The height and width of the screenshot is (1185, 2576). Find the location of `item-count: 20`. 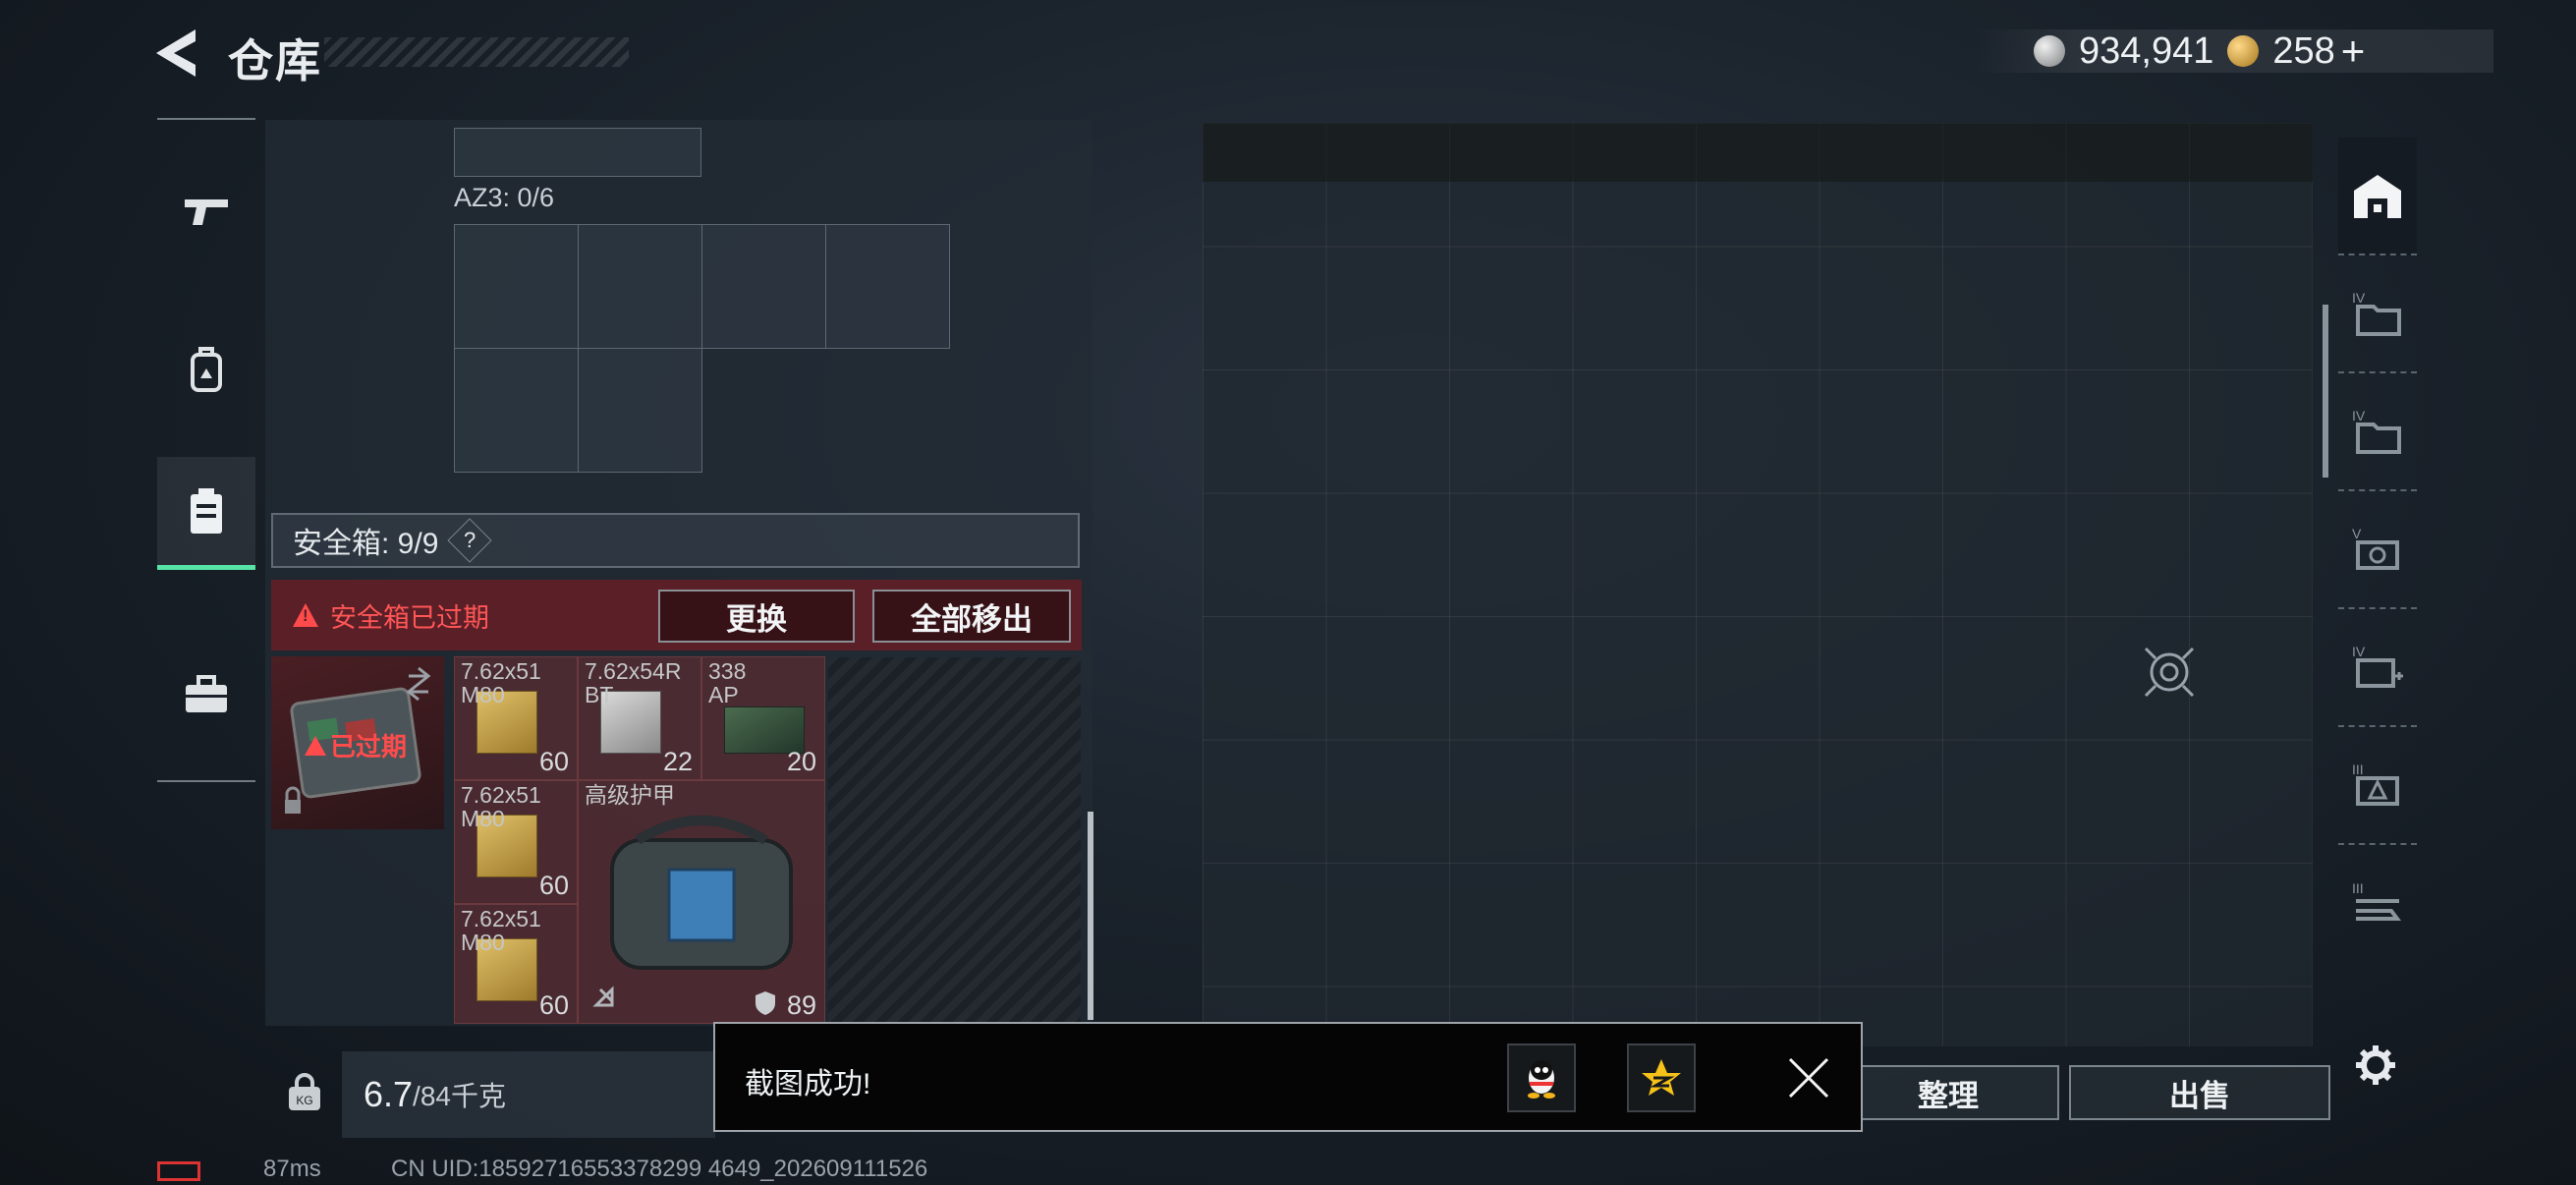

item-count: 20 is located at coordinates (801, 761).